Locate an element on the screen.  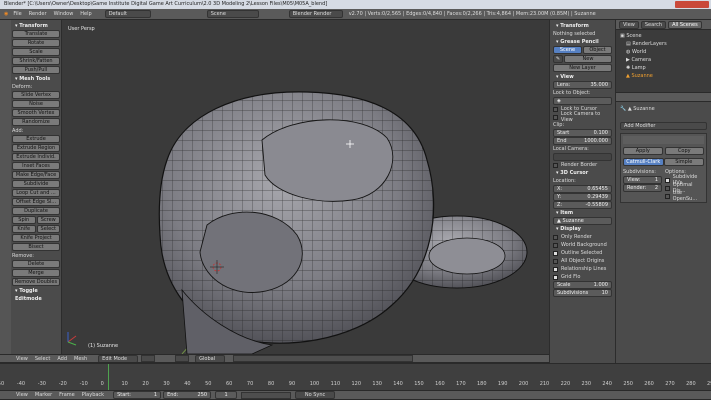
menu-item-playback: Playback is located at coordinates (93, 395).